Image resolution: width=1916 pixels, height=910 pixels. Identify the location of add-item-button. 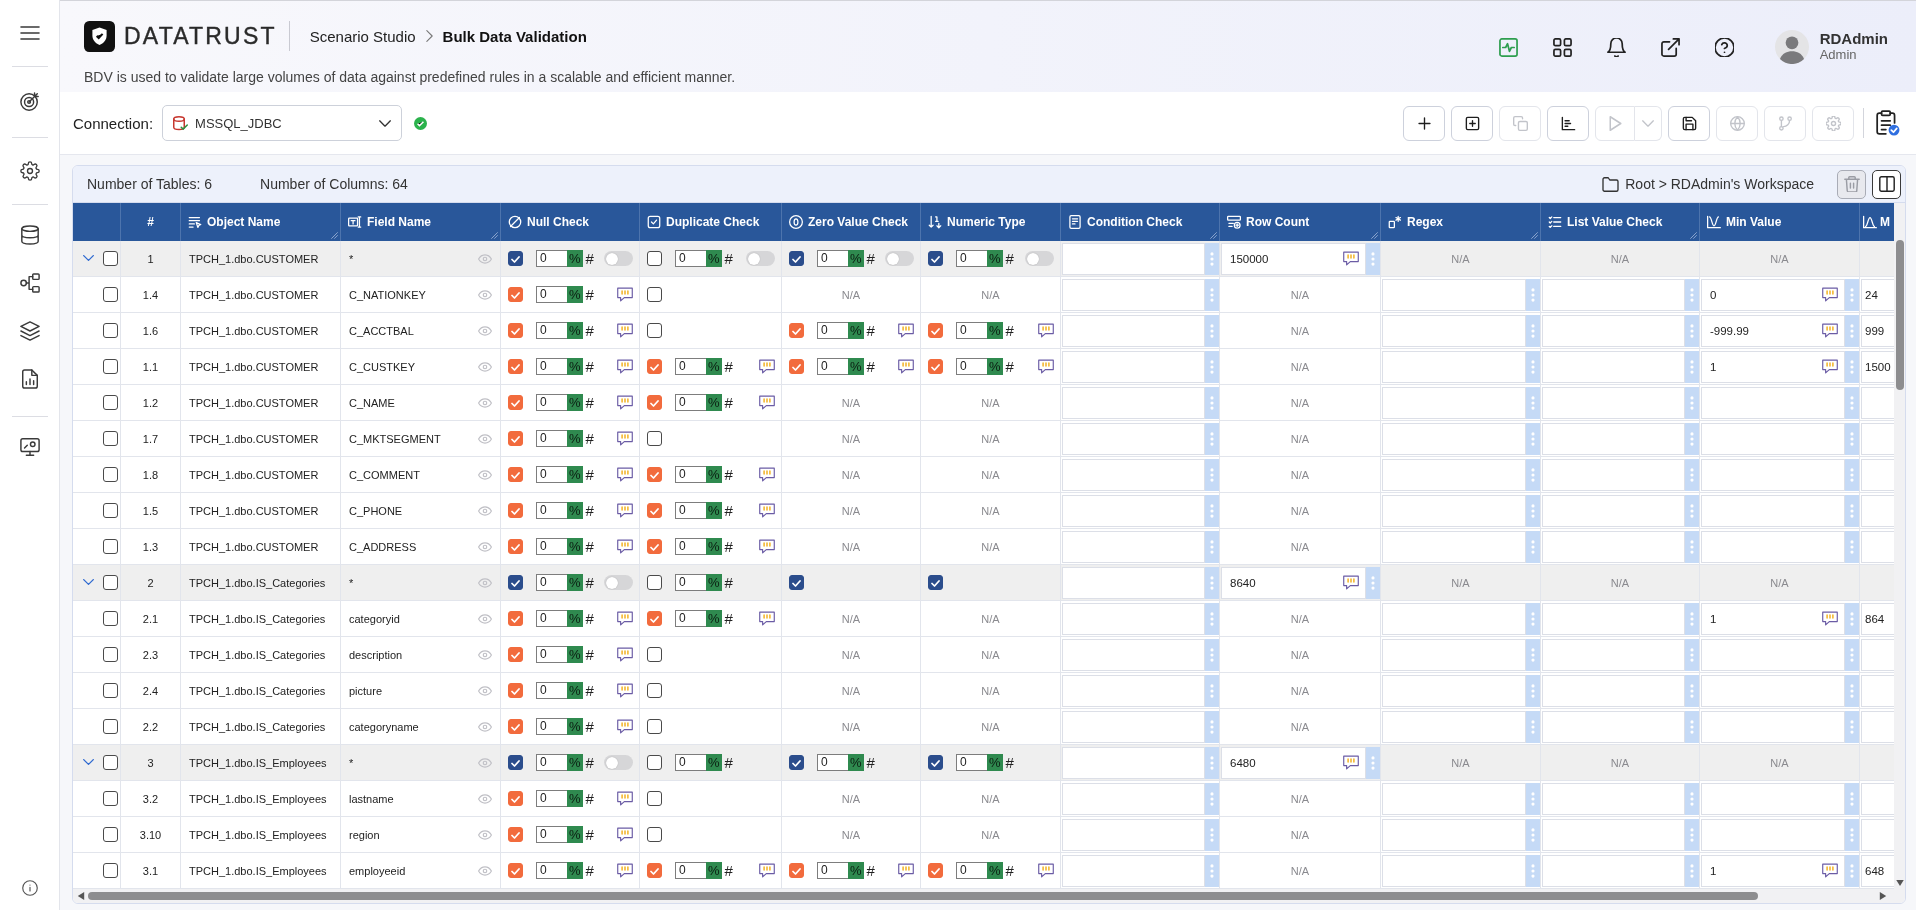
(1472, 123).